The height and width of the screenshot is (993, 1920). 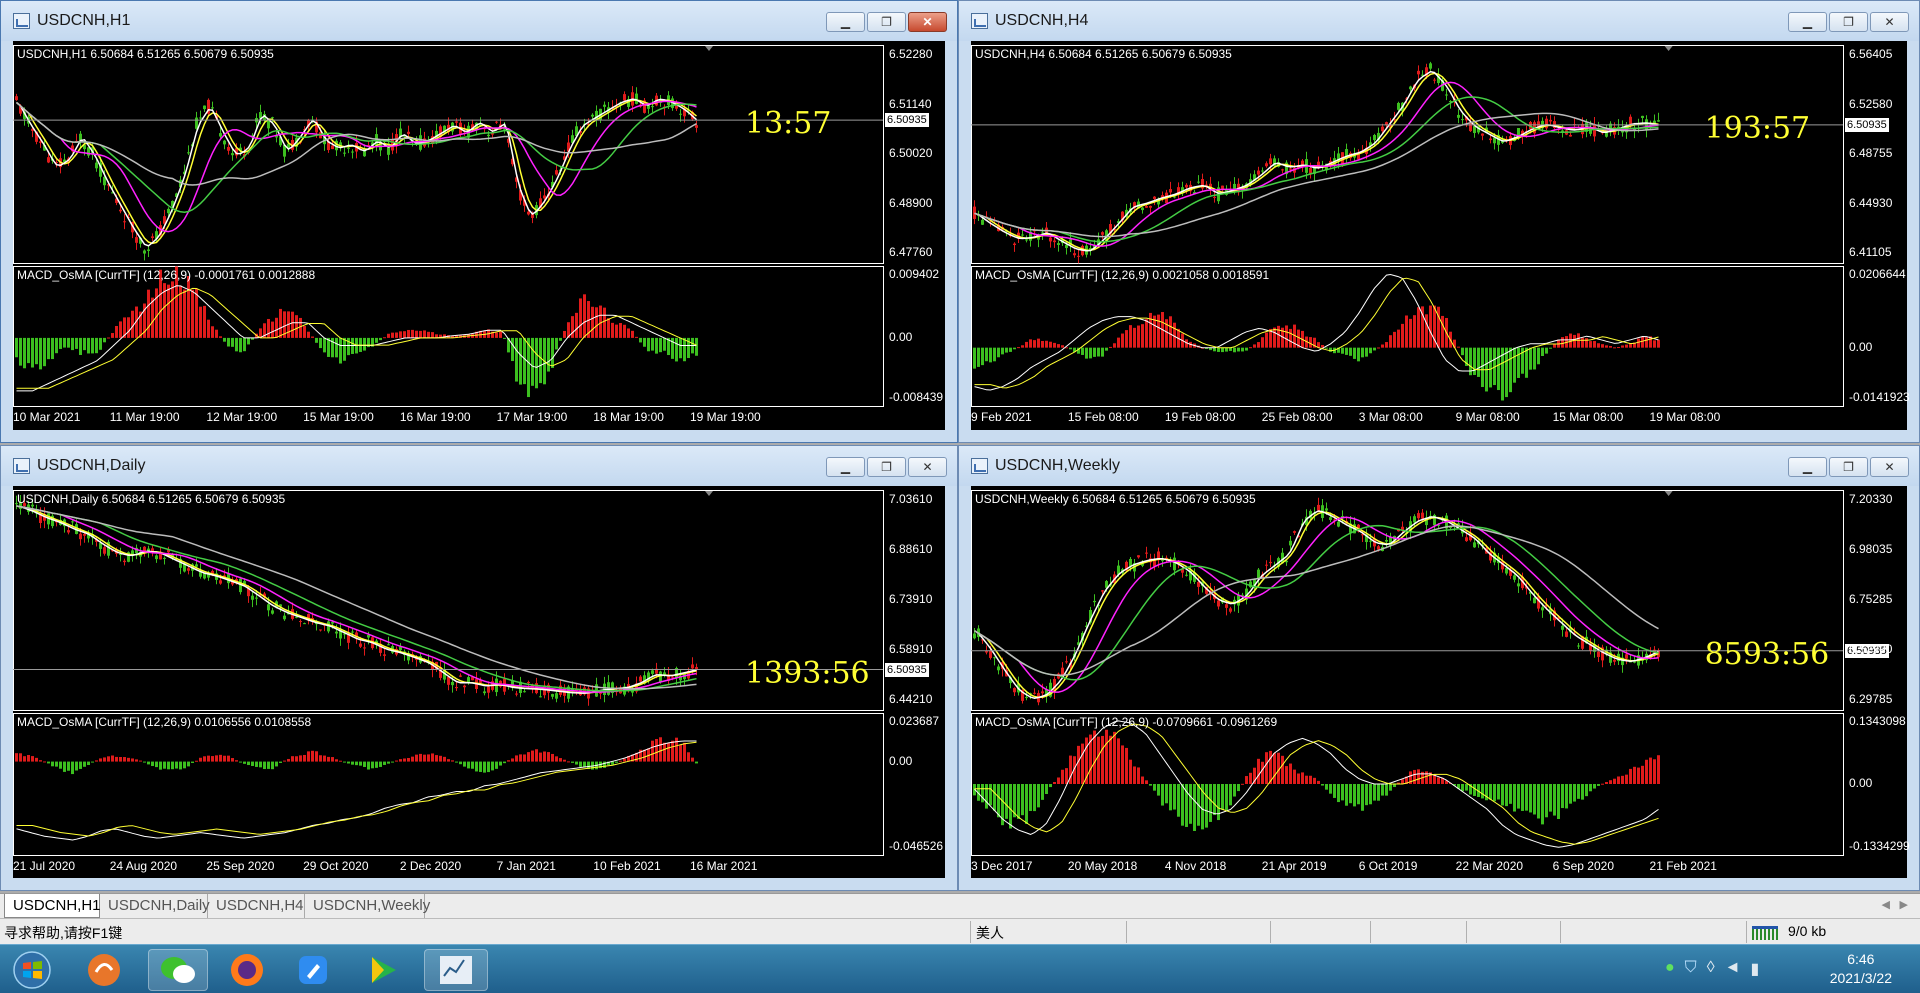 I want to click on time-axis-tick: 16 Mar 19:00, so click(x=435, y=417).